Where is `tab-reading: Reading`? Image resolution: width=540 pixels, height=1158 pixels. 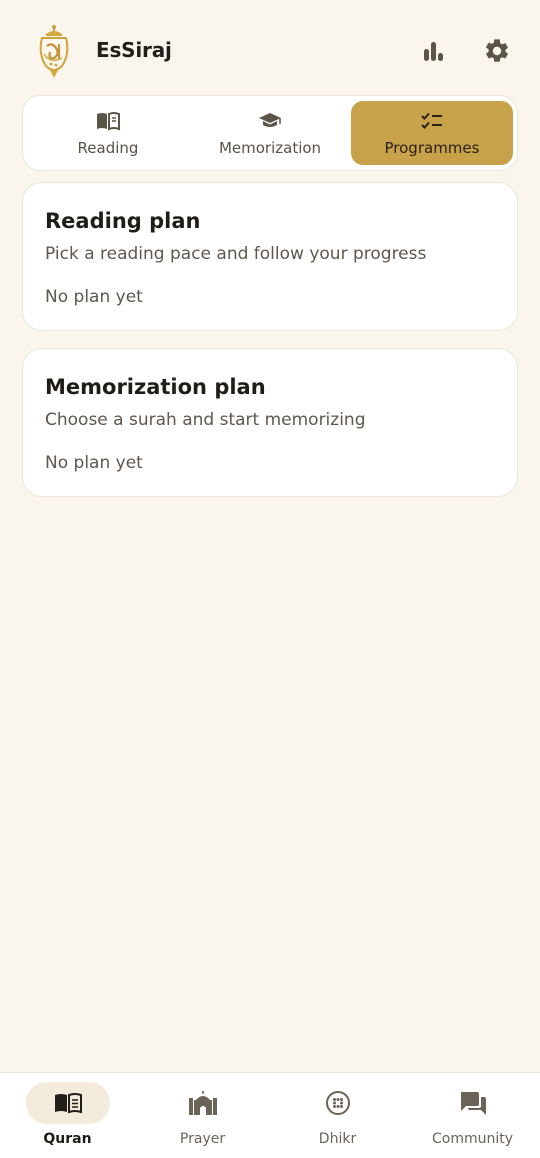
tab-reading: Reading is located at coordinates (108, 133).